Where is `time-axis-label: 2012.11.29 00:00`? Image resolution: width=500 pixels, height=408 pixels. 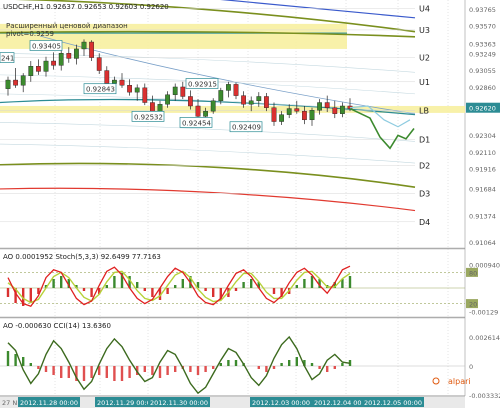 time-axis-label: 2012.11.29 00:00 is located at coordinates (126, 403).